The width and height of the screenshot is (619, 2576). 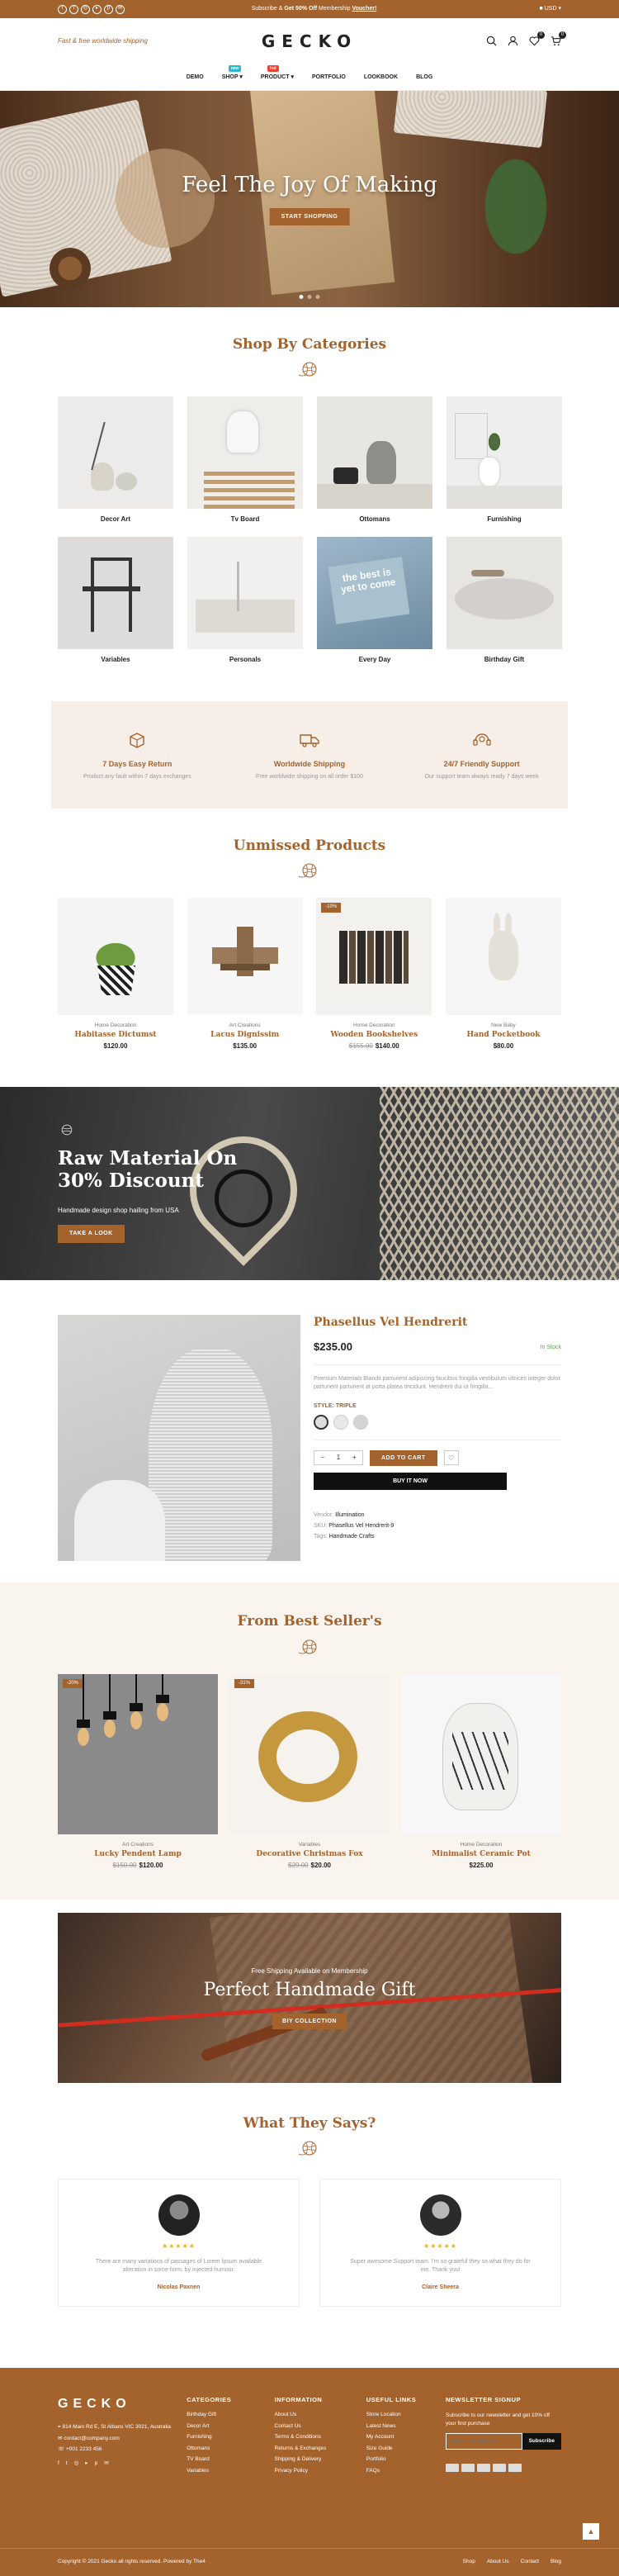 I want to click on footer-logo: GECKO, so click(x=115, y=2404).